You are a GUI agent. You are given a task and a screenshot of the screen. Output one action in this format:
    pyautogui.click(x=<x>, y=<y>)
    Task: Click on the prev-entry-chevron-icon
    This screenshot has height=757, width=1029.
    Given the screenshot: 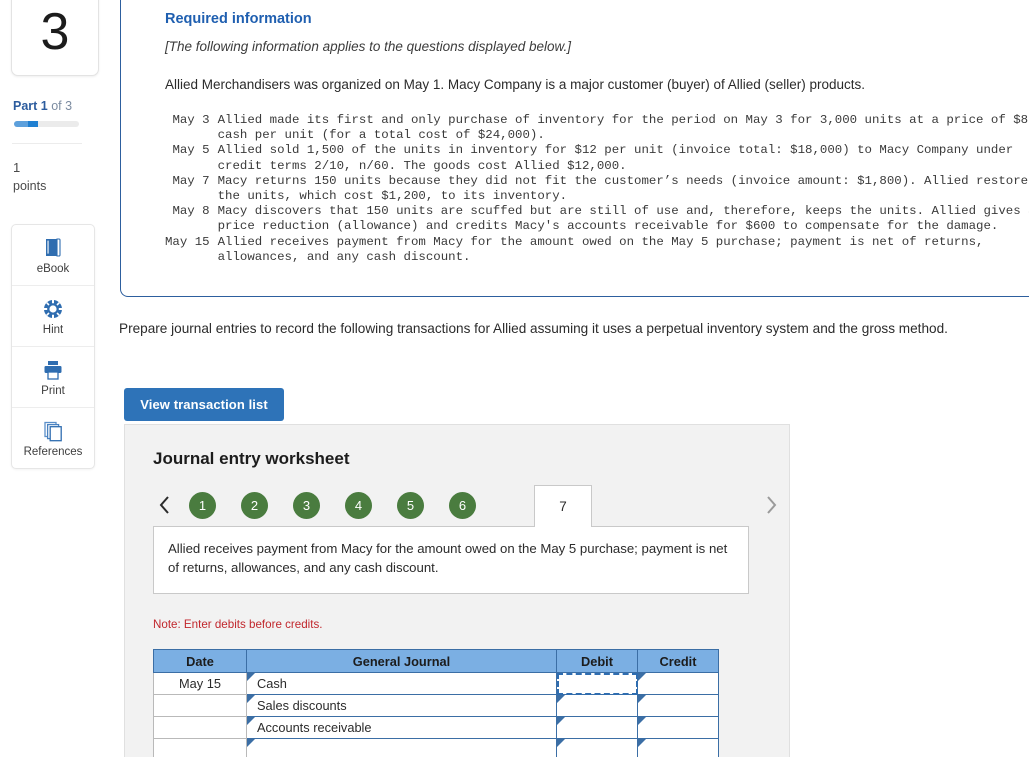 What is the action you would take?
    pyautogui.click(x=165, y=505)
    